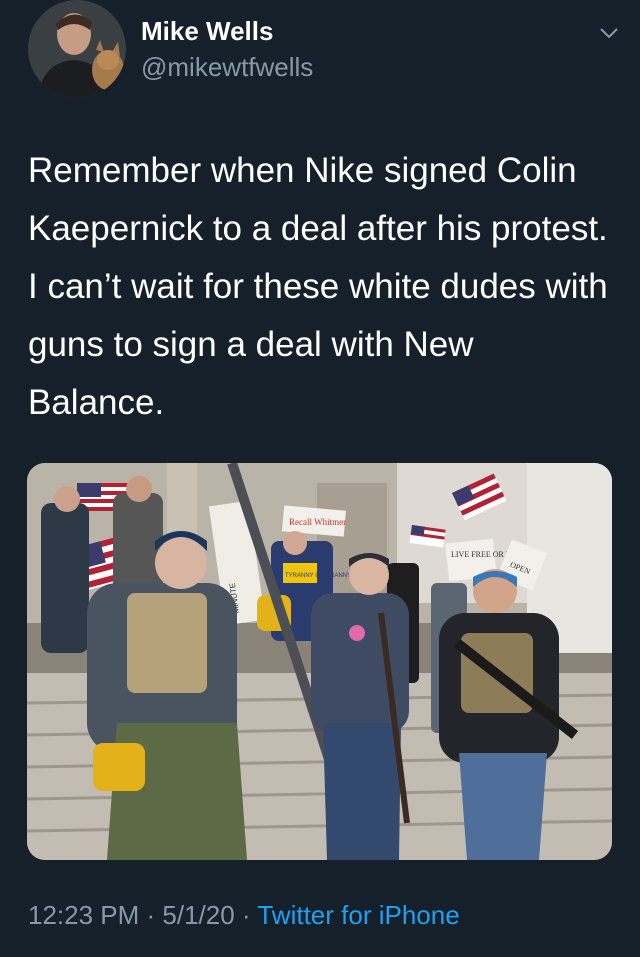  Describe the element at coordinates (227, 67) in the screenshot. I see `author-handle: @mikewtfwells` at that location.